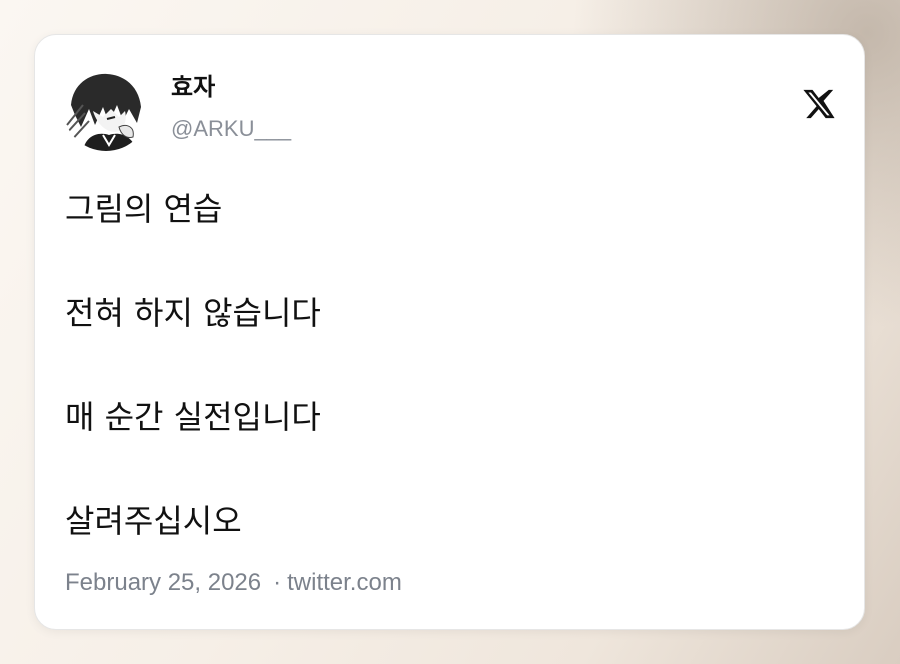 The width and height of the screenshot is (900, 664). I want to click on tweet-footer: February 25, 2026 · twitter.com, so click(233, 583).